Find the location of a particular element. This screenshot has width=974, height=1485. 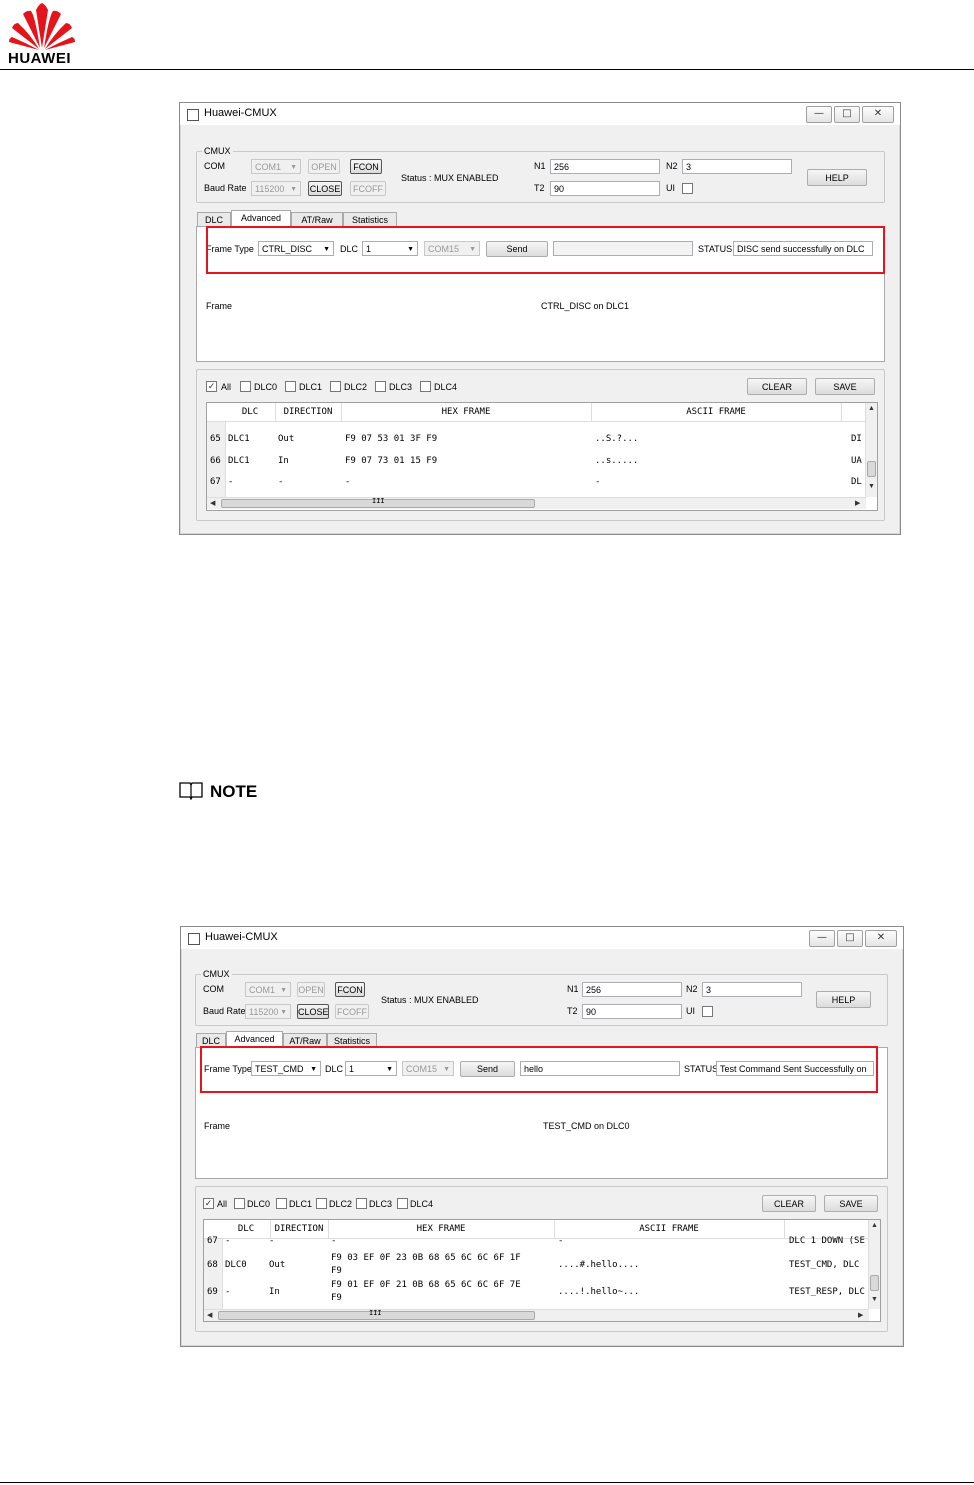

dlc0-label: DLC0 is located at coordinates (259, 1204).